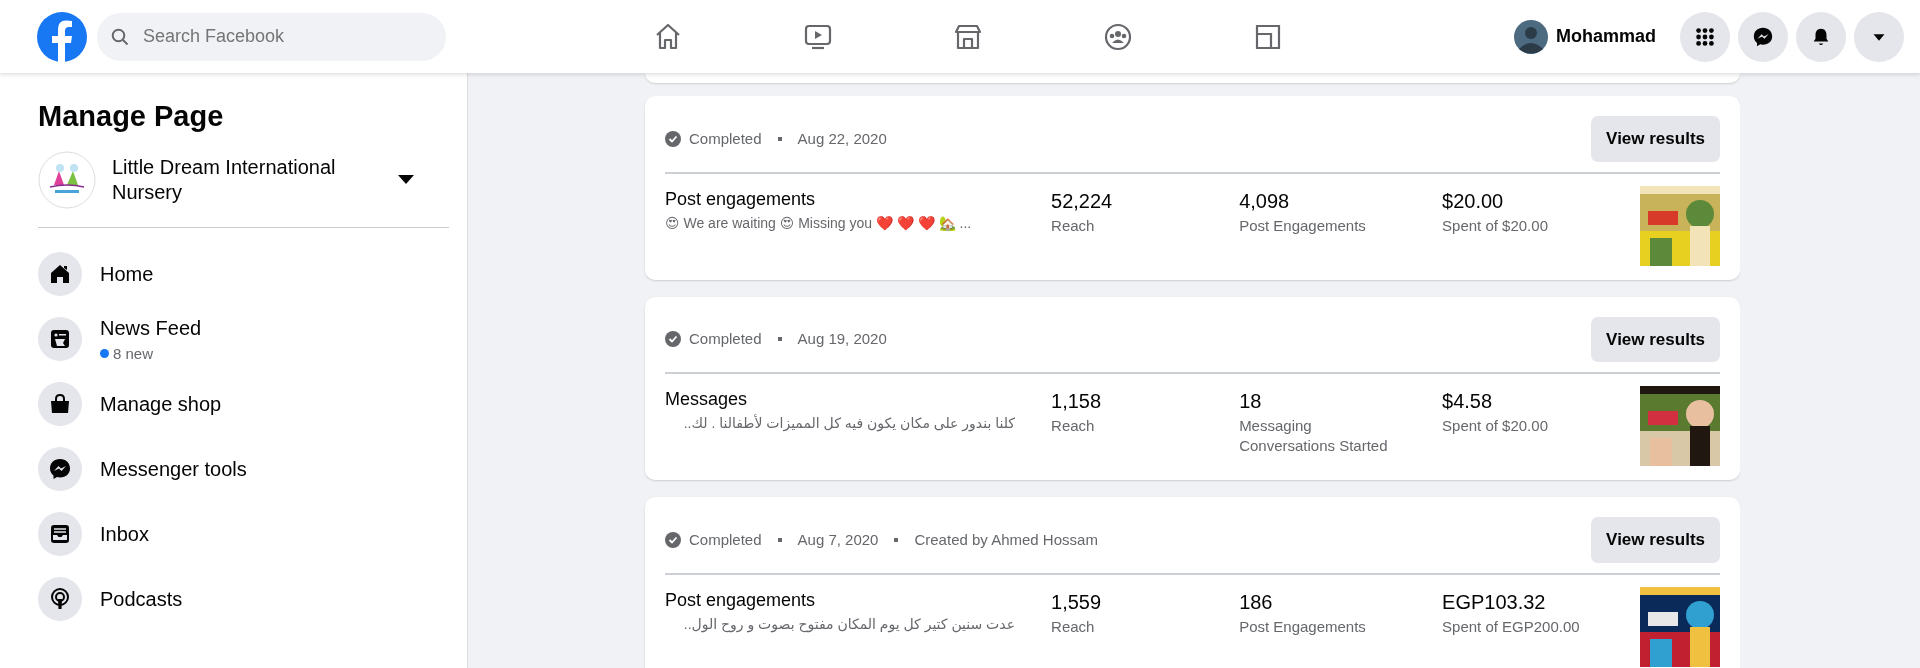  I want to click on metric-value: $4.58, so click(1468, 401).